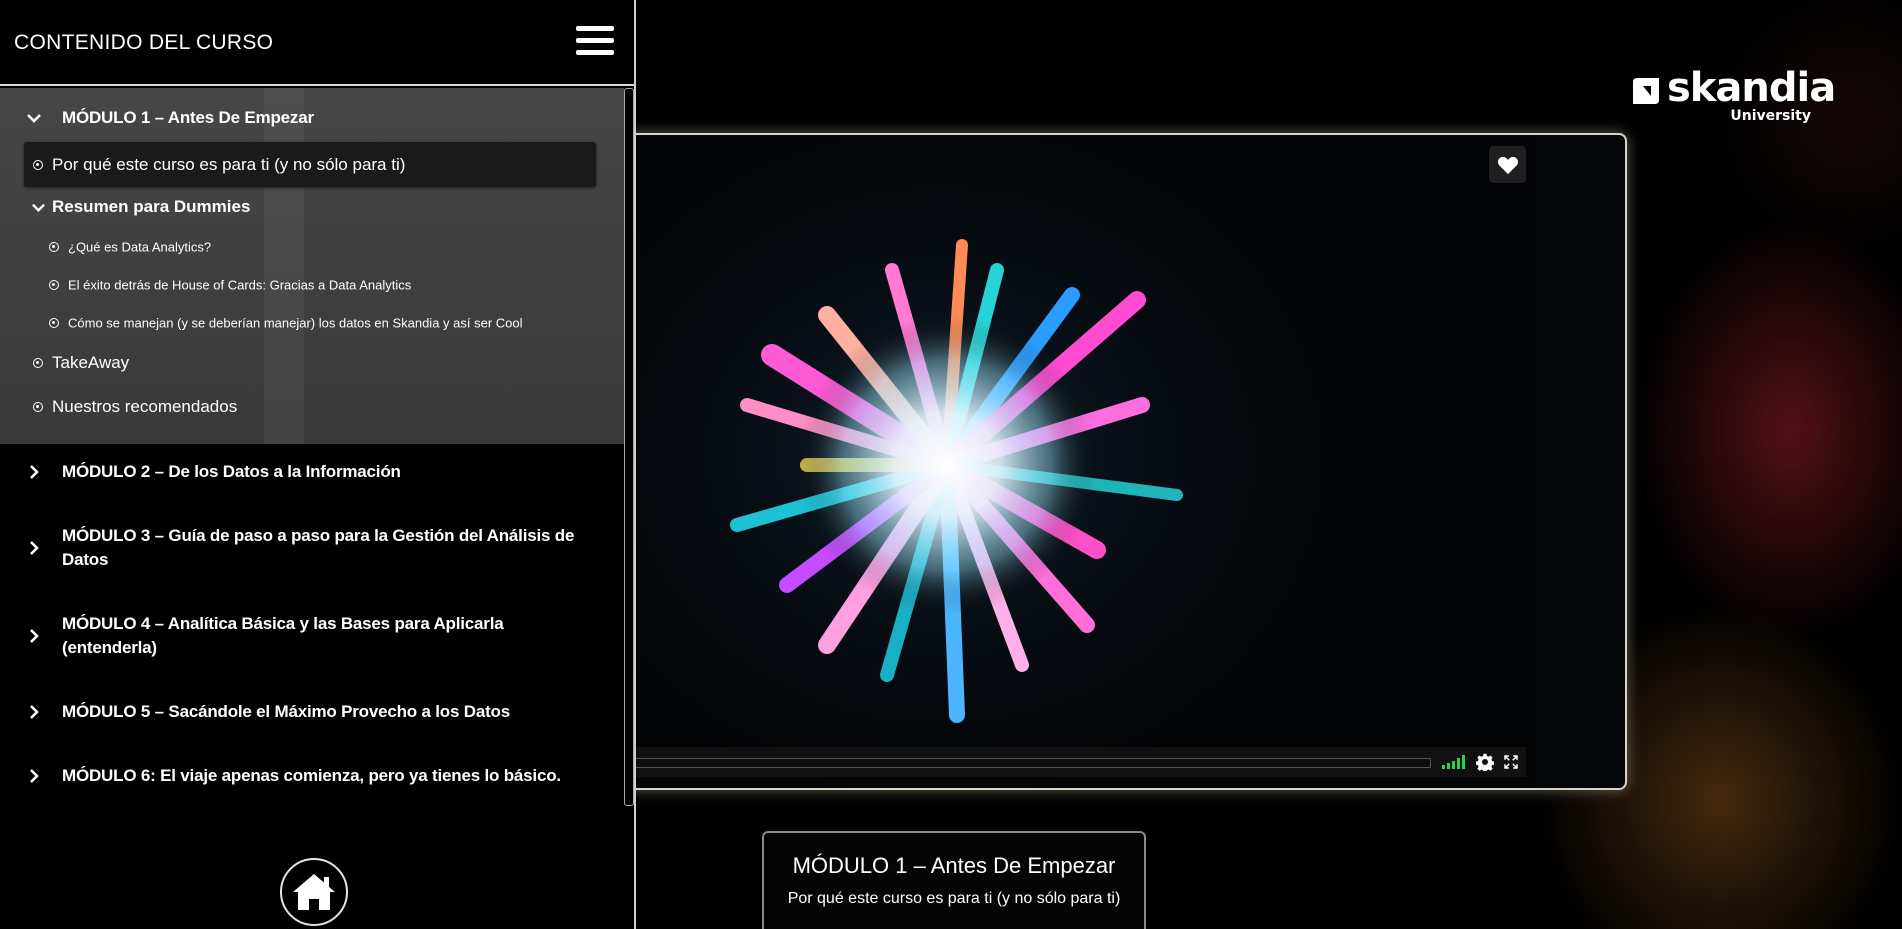 This screenshot has height=929, width=1902. I want to click on video-controls-bar, so click(1064, 762).